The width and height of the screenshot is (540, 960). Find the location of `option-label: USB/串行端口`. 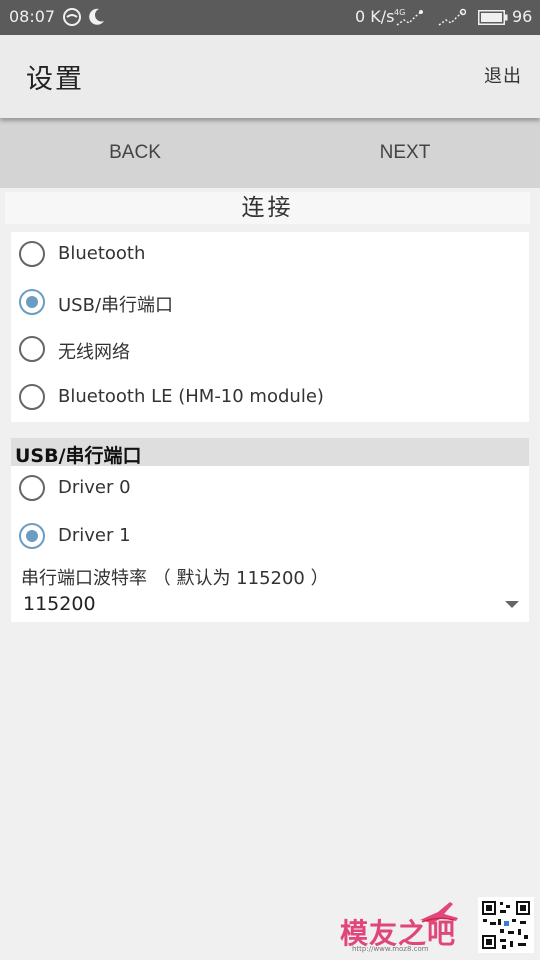

option-label: USB/串行端口 is located at coordinates (116, 305).